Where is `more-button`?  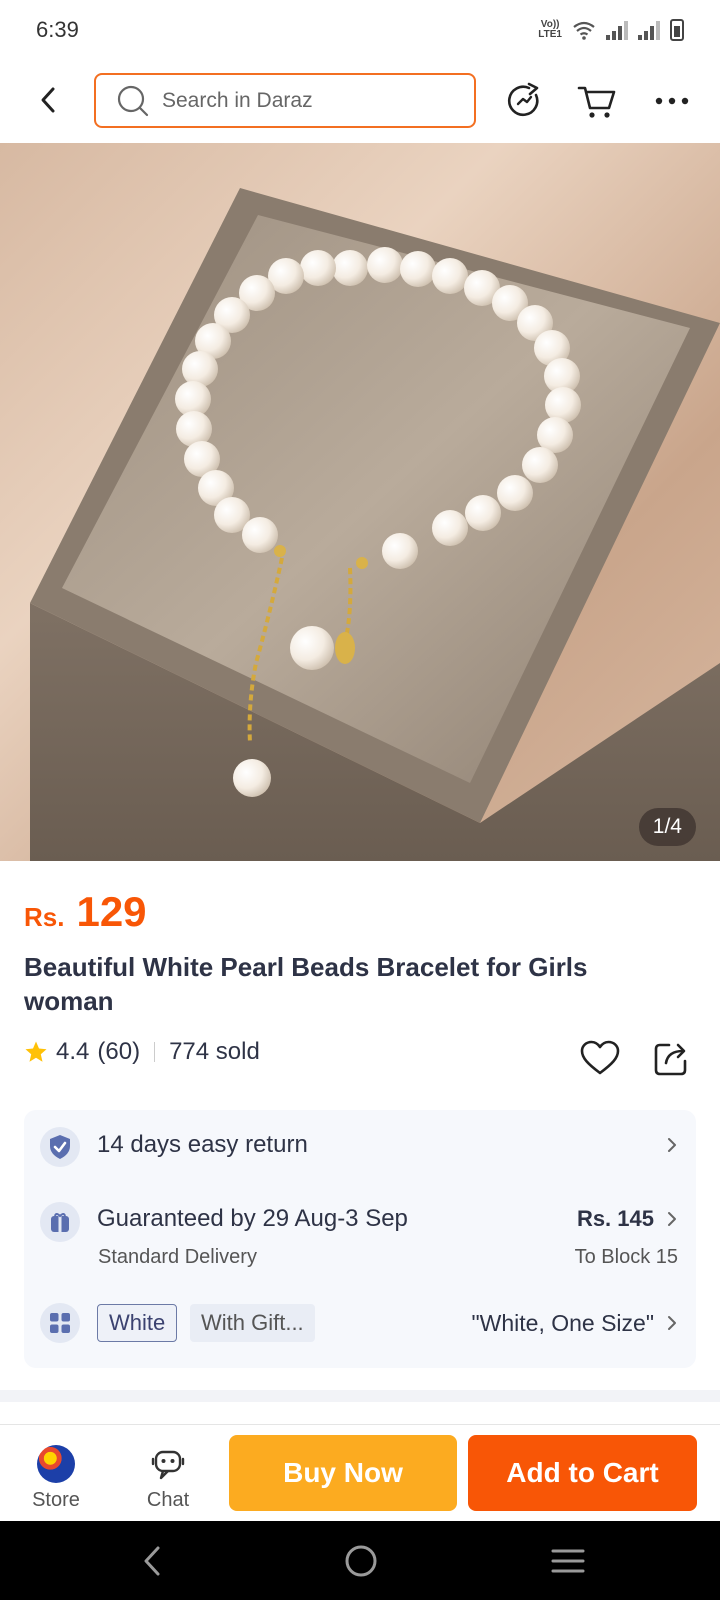
more-button is located at coordinates (672, 101).